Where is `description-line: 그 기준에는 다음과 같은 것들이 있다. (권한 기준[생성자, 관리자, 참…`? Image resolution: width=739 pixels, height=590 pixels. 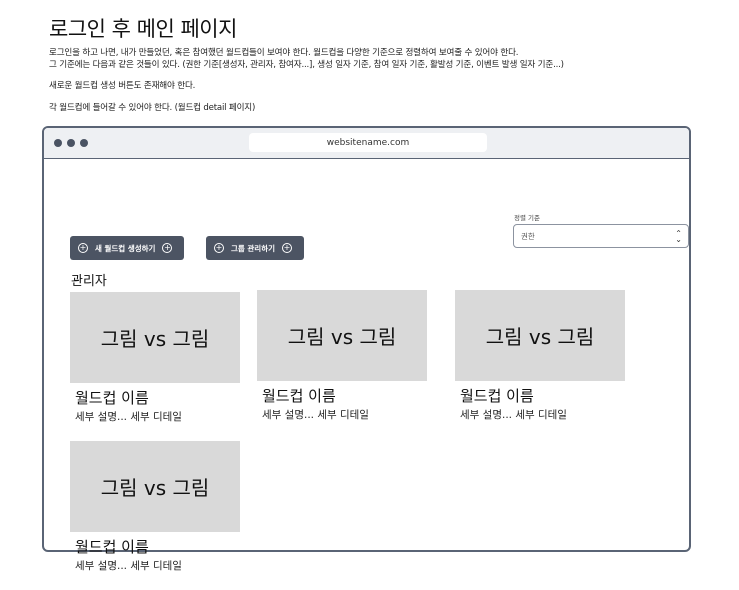
description-line: 그 기준에는 다음과 같은 것들이 있다. (권한 기준[생성자, 관리자, 참… is located at coordinates (306, 65).